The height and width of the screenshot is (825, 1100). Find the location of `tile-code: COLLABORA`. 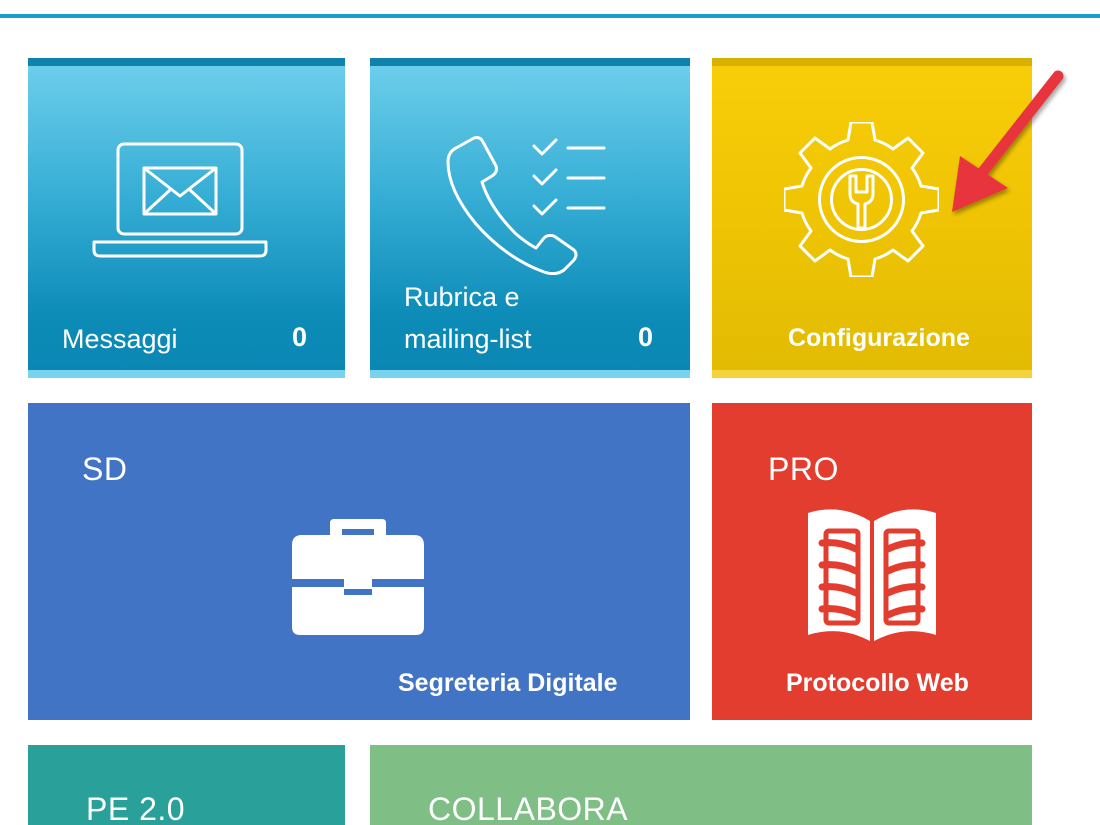

tile-code: COLLABORA is located at coordinates (528, 808).